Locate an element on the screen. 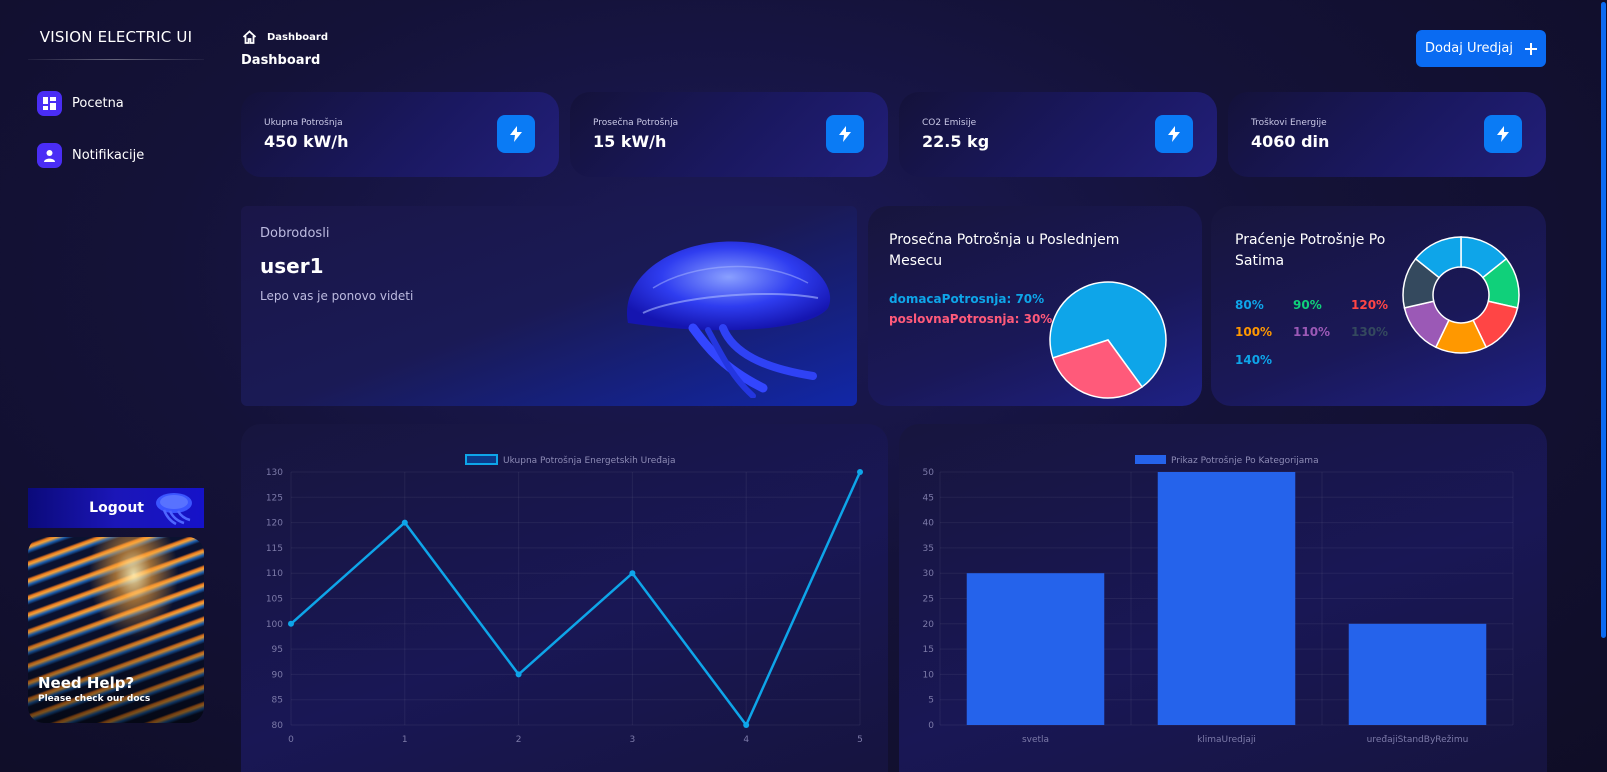  y-tick-label: 90 is located at coordinates (278, 675).